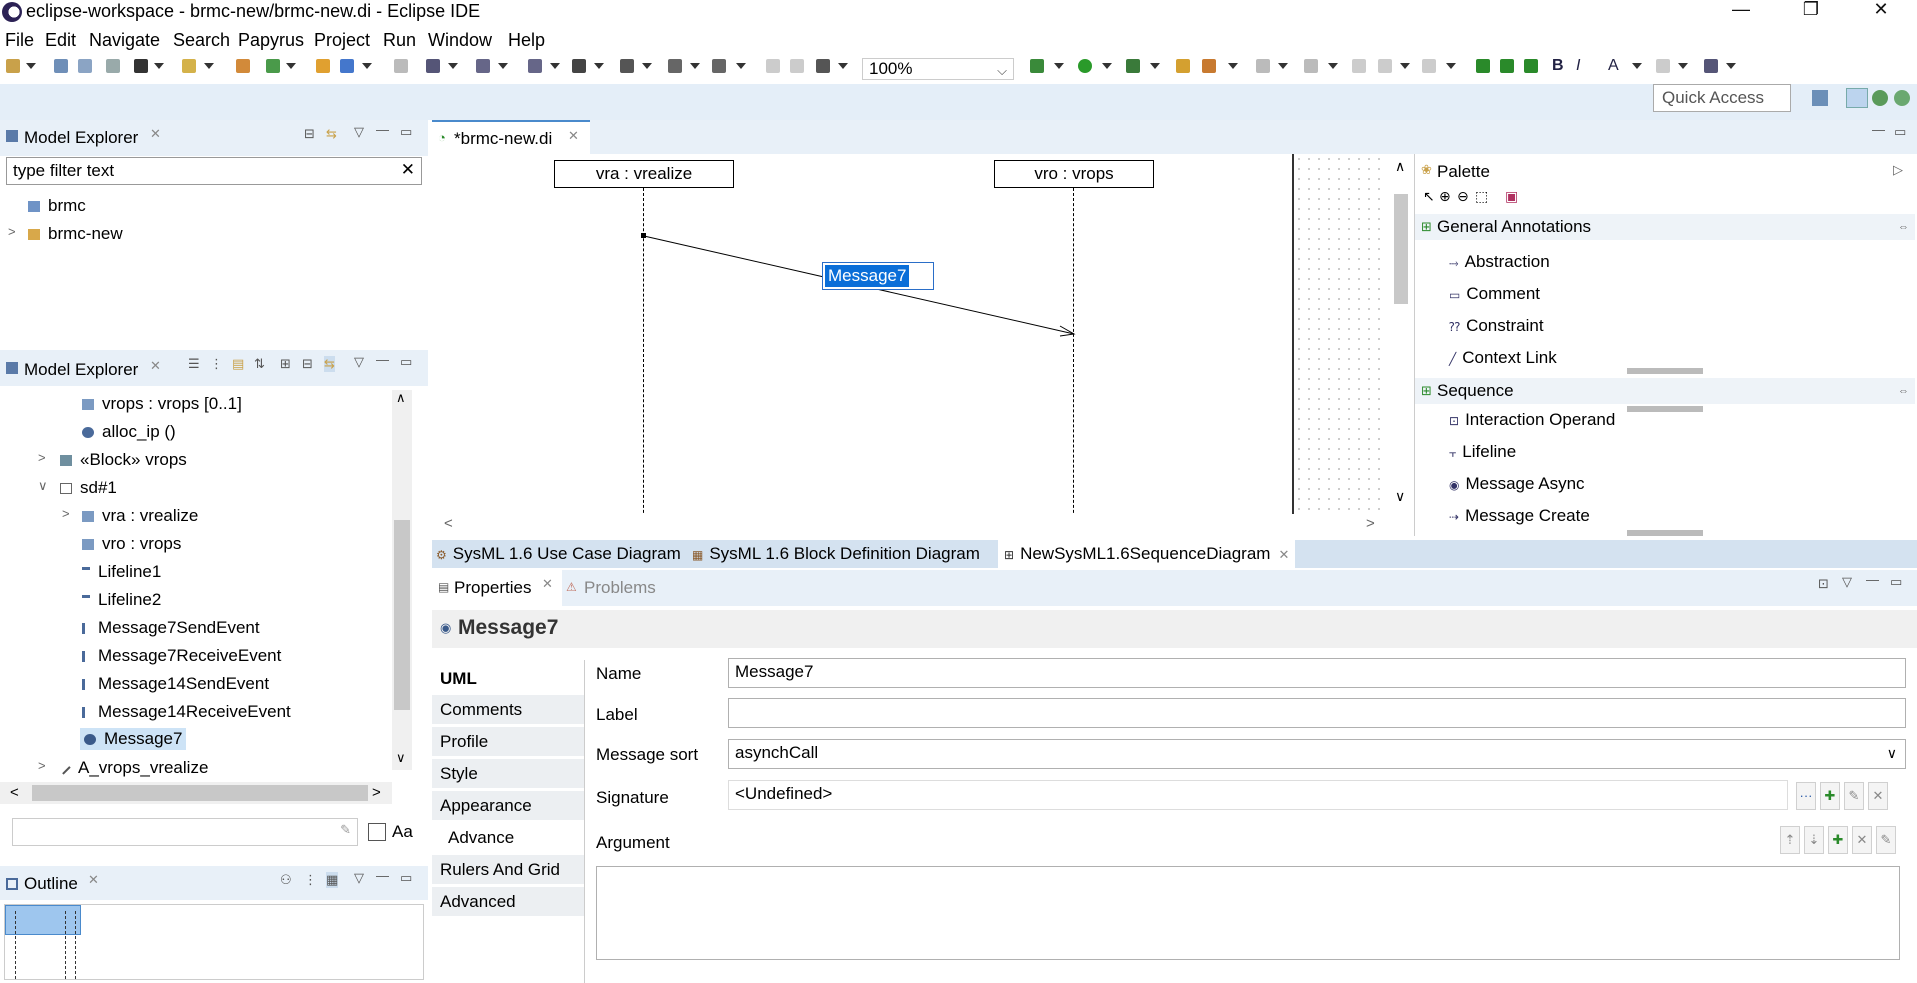  What do you see at coordinates (1531, 66) in the screenshot?
I see `nav-forward-icon` at bounding box center [1531, 66].